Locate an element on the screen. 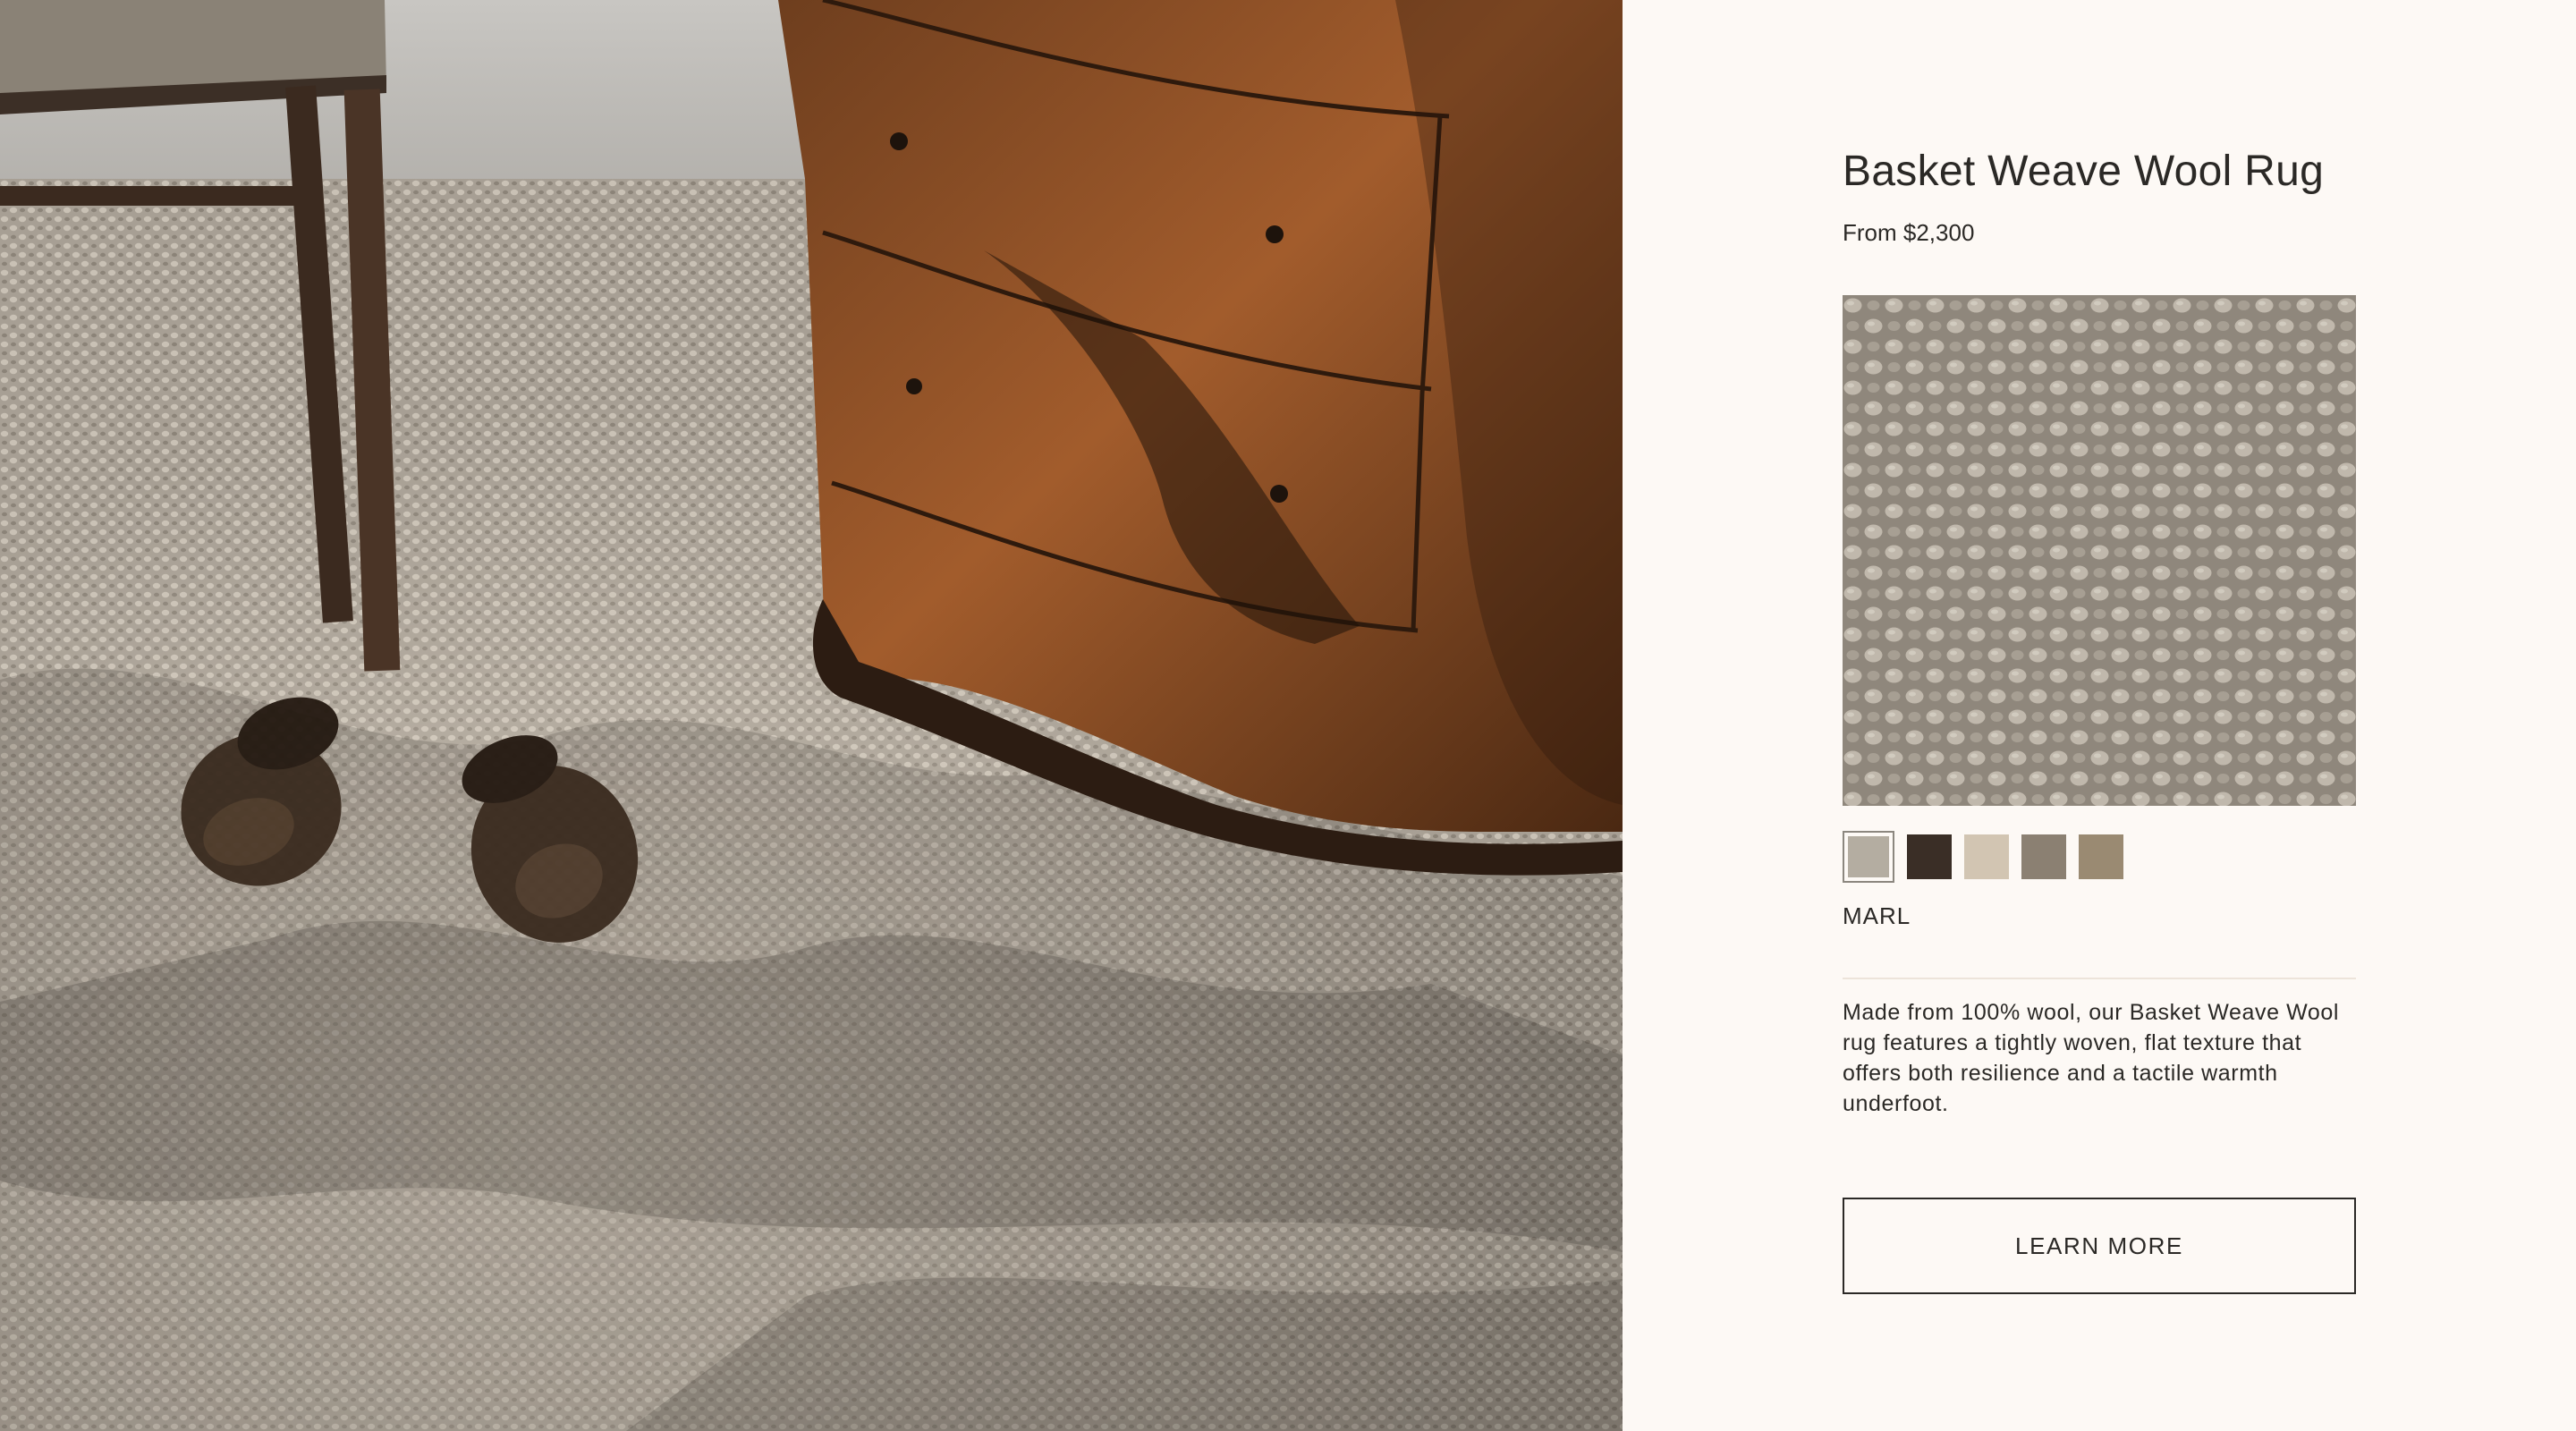  swatch-espresso is located at coordinates (1929, 857).